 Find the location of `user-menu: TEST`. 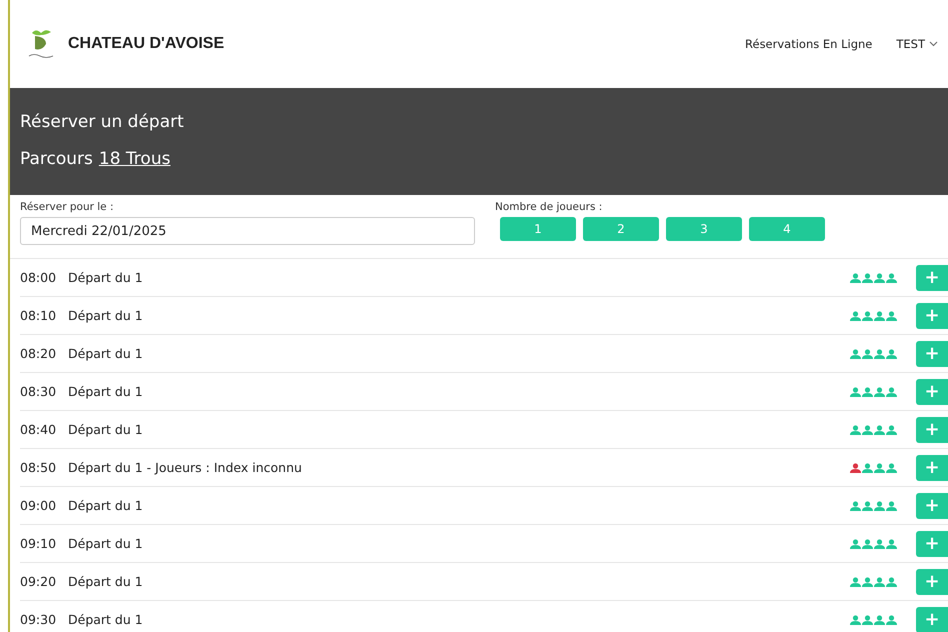

user-menu: TEST is located at coordinates (917, 44).